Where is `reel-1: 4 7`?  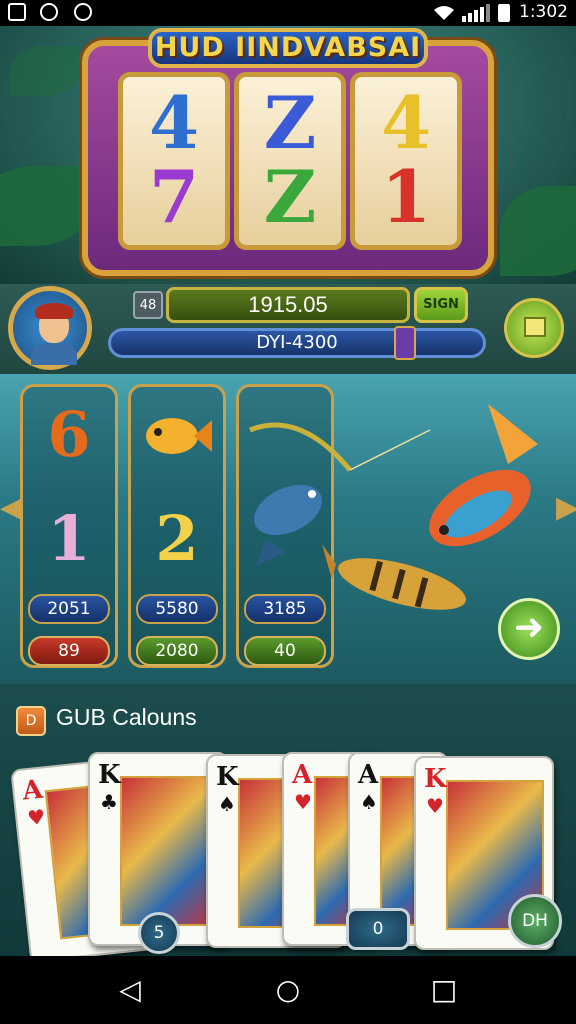 reel-1: 4 7 is located at coordinates (174, 161).